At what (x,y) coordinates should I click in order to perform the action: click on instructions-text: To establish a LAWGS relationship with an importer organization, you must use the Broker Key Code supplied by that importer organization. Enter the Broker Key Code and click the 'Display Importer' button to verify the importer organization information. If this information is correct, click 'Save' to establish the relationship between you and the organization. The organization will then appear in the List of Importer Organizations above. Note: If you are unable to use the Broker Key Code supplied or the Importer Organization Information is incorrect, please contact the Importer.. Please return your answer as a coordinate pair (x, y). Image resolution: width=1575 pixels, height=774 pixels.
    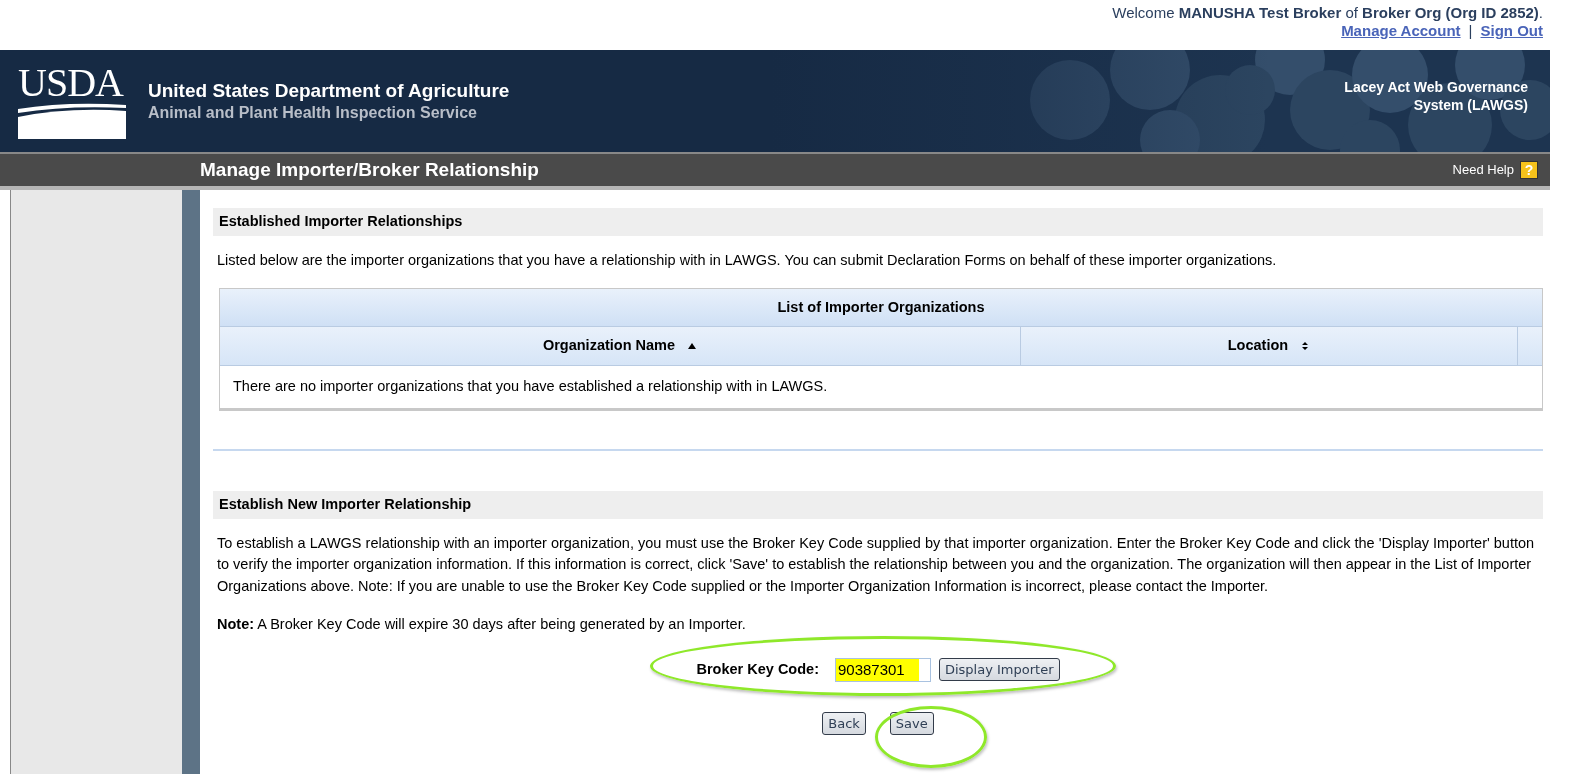
    Looking at the image, I should click on (876, 564).